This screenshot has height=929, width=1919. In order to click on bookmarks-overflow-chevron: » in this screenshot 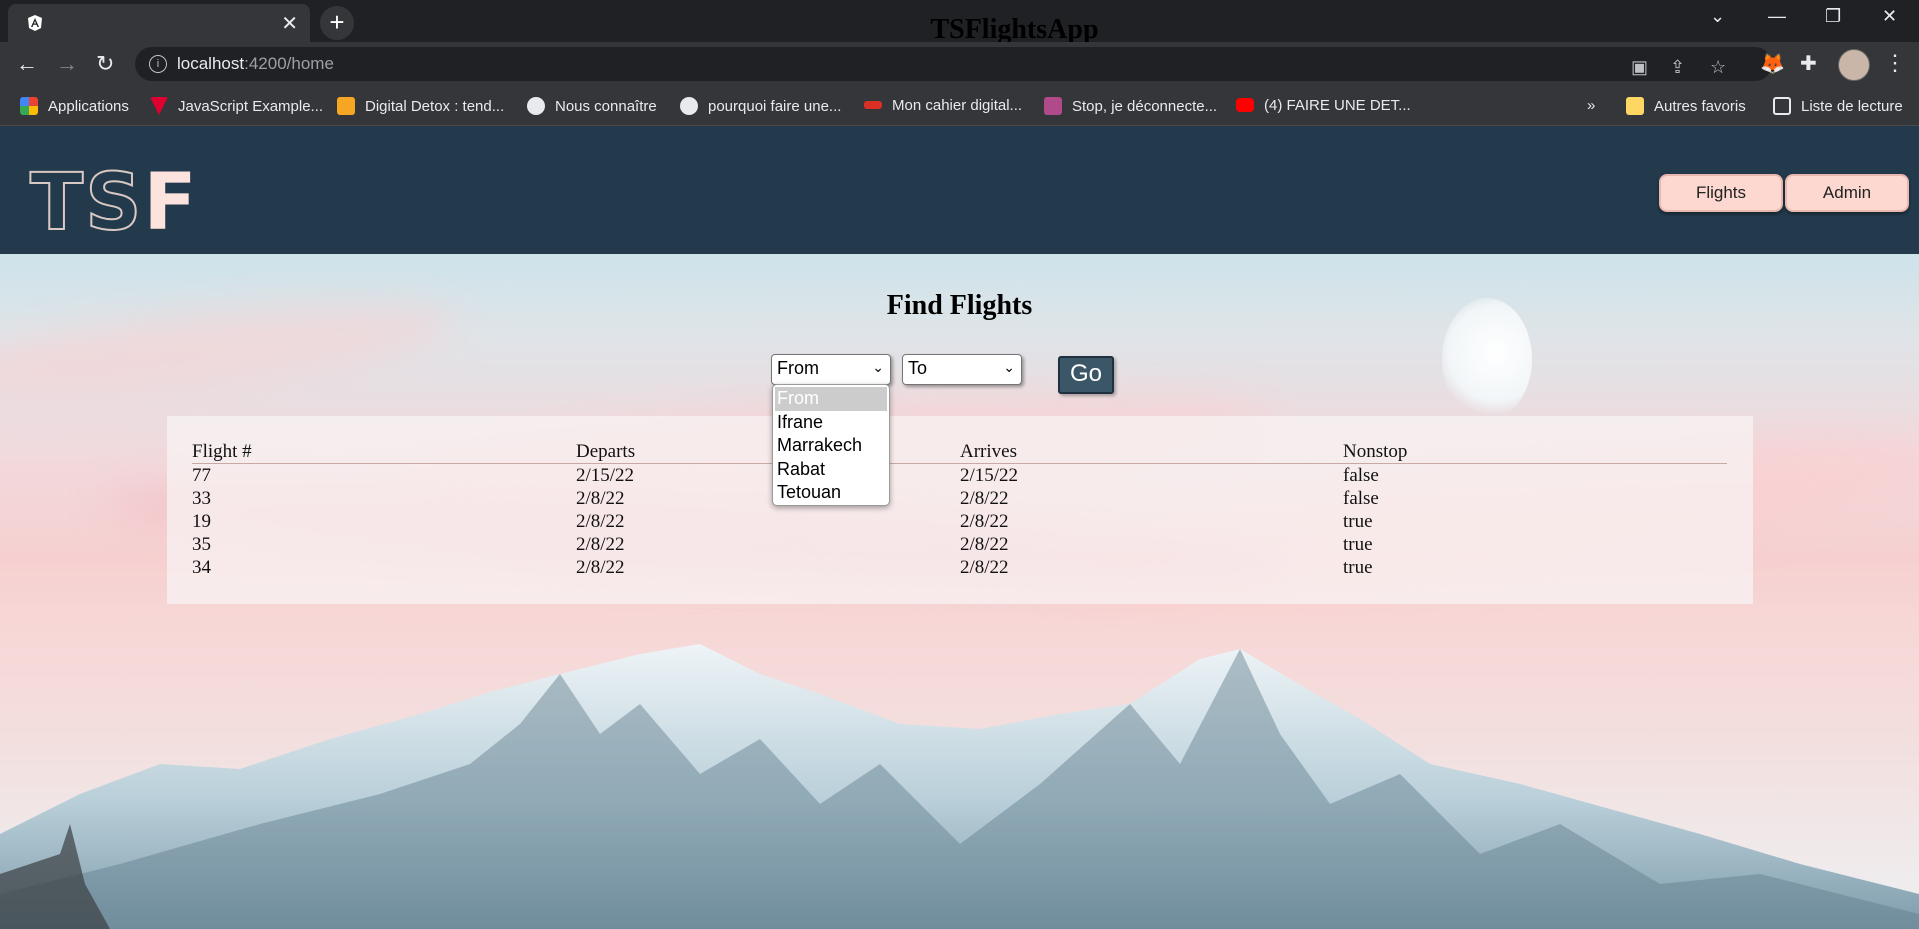, I will do `click(1591, 105)`.